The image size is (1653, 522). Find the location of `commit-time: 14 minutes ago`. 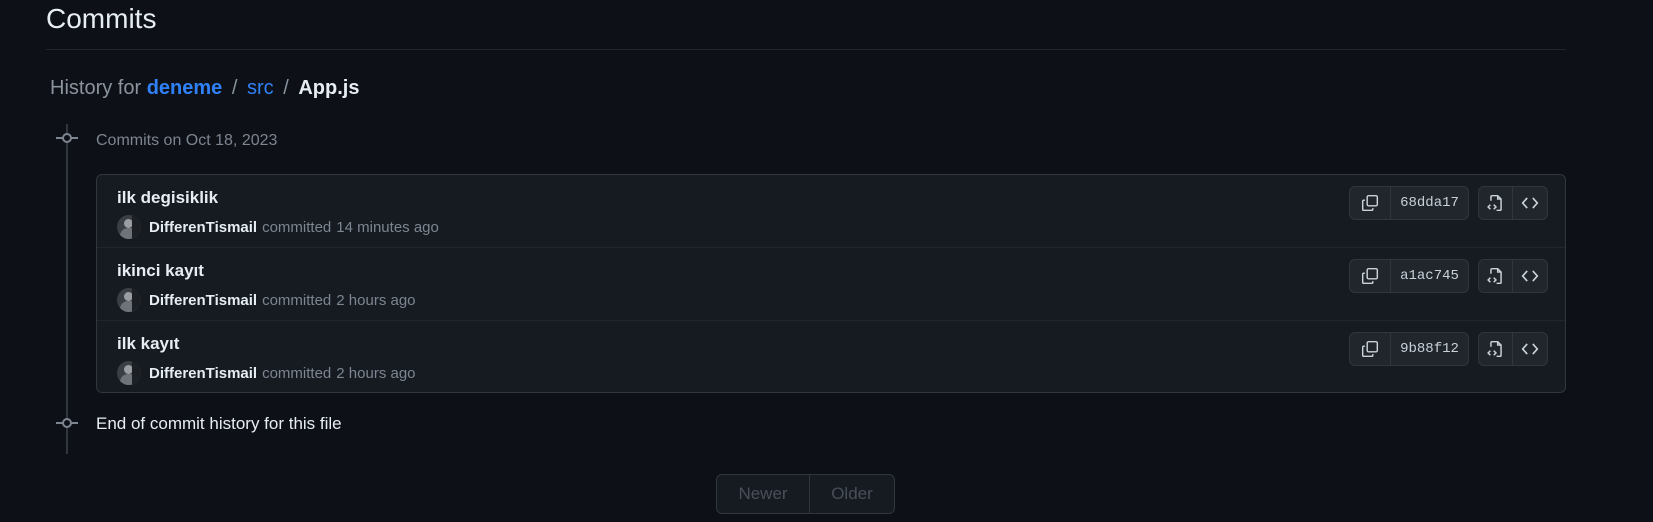

commit-time: 14 minutes ago is located at coordinates (387, 227).